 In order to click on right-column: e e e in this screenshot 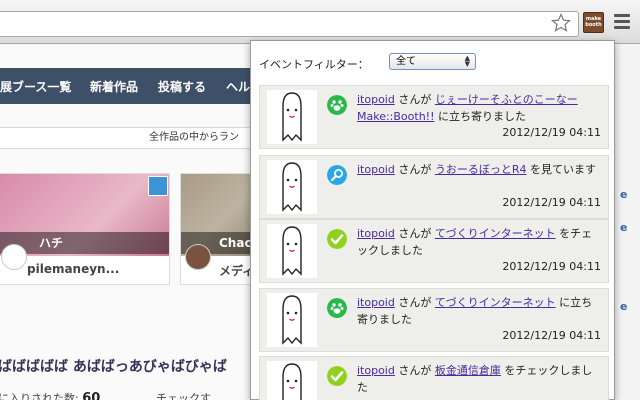, I will do `click(626, 222)`.